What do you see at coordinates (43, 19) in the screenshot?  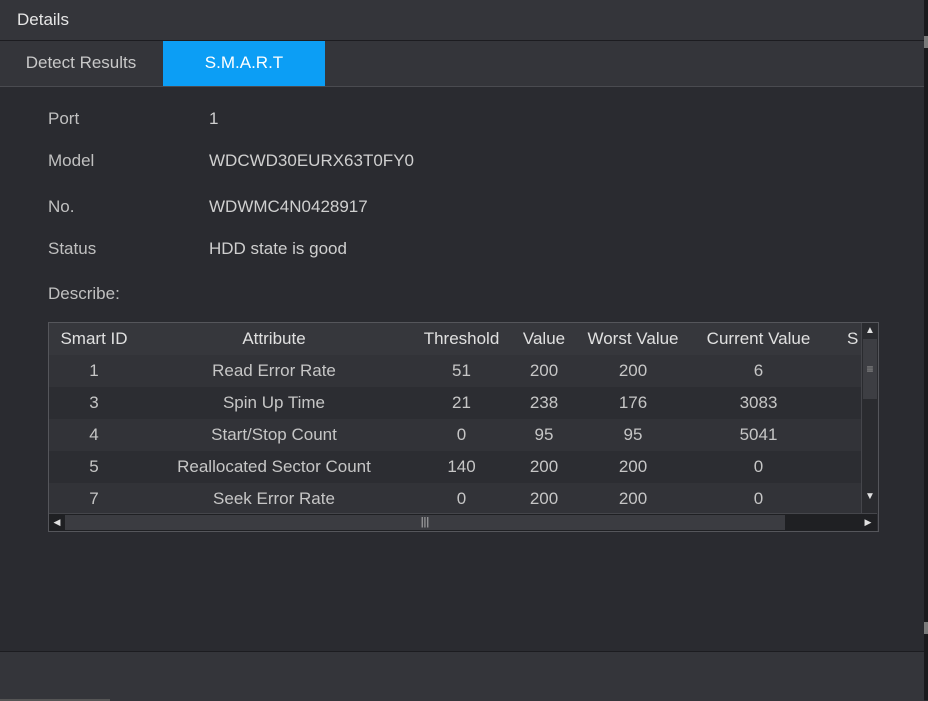 I see `window-title: Details` at bounding box center [43, 19].